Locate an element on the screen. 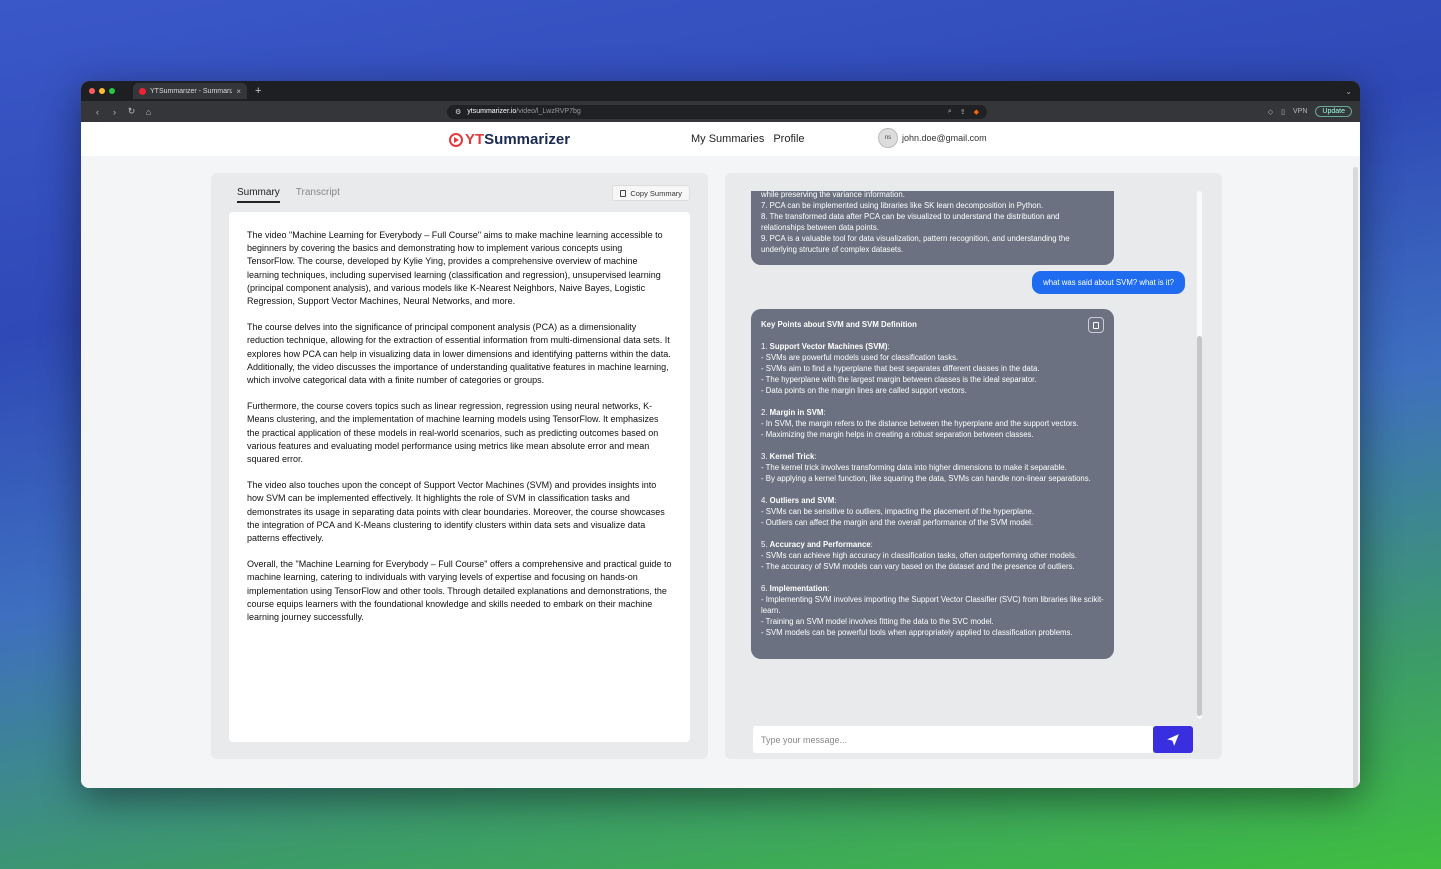  copy-summary-button: Copy Summary is located at coordinates (651, 193).